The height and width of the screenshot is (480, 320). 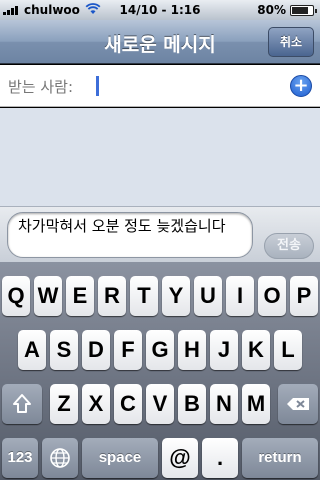 What do you see at coordinates (180, 458) in the screenshot?
I see `at-key: @` at bounding box center [180, 458].